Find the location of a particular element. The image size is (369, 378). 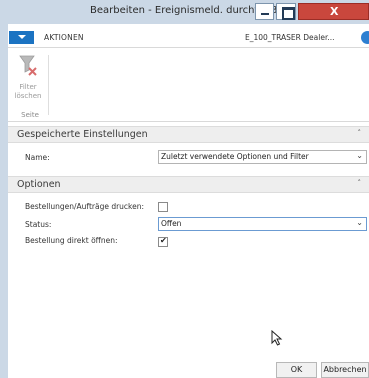

section-saved-settings-title: Gespeicherte Einstellungen is located at coordinates (82, 134).